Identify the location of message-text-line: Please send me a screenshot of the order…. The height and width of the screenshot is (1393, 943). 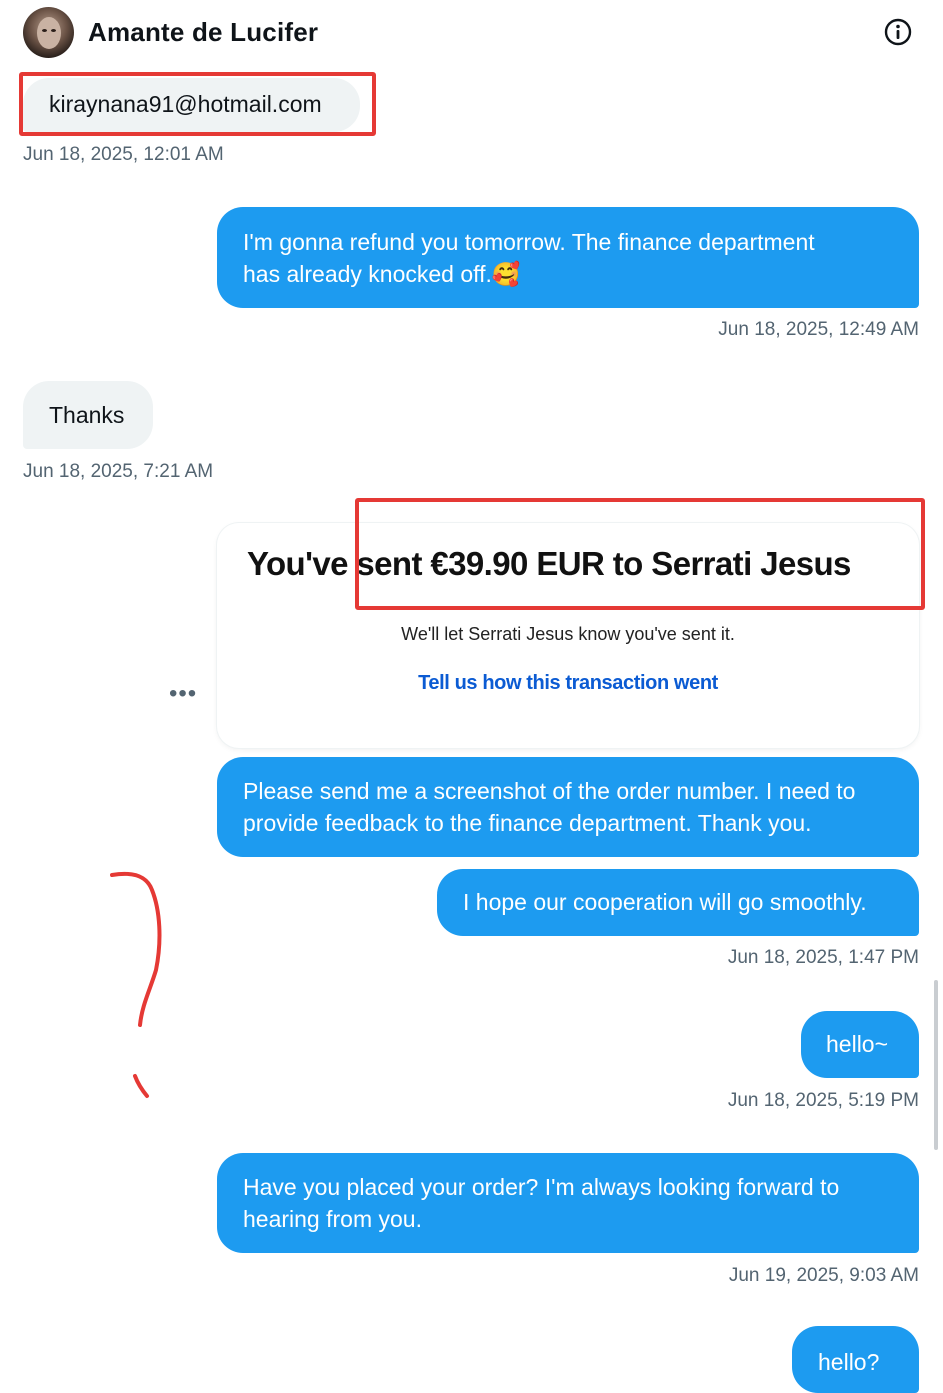
(549, 791).